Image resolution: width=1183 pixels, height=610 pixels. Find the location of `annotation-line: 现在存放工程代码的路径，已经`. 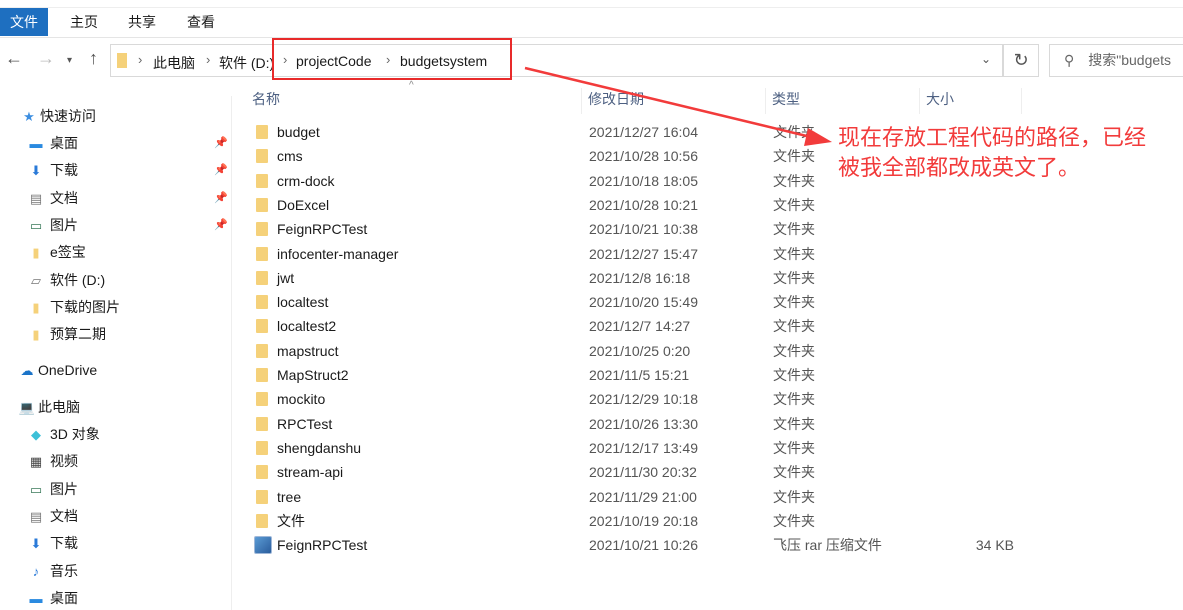

annotation-line: 现在存放工程代码的路径，已经 is located at coordinates (992, 138).